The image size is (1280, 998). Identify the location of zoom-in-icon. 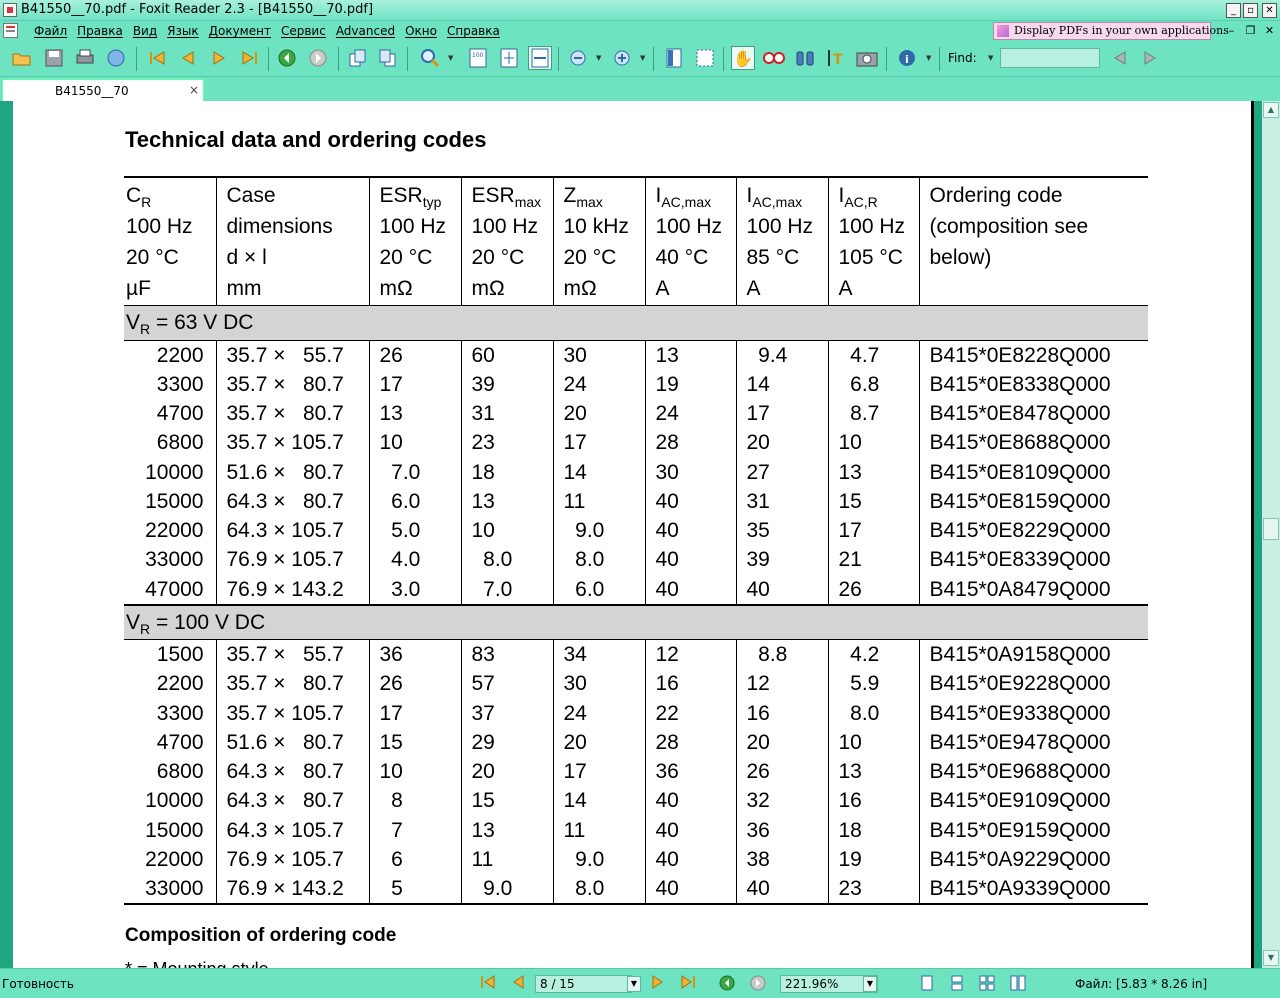
(430, 58).